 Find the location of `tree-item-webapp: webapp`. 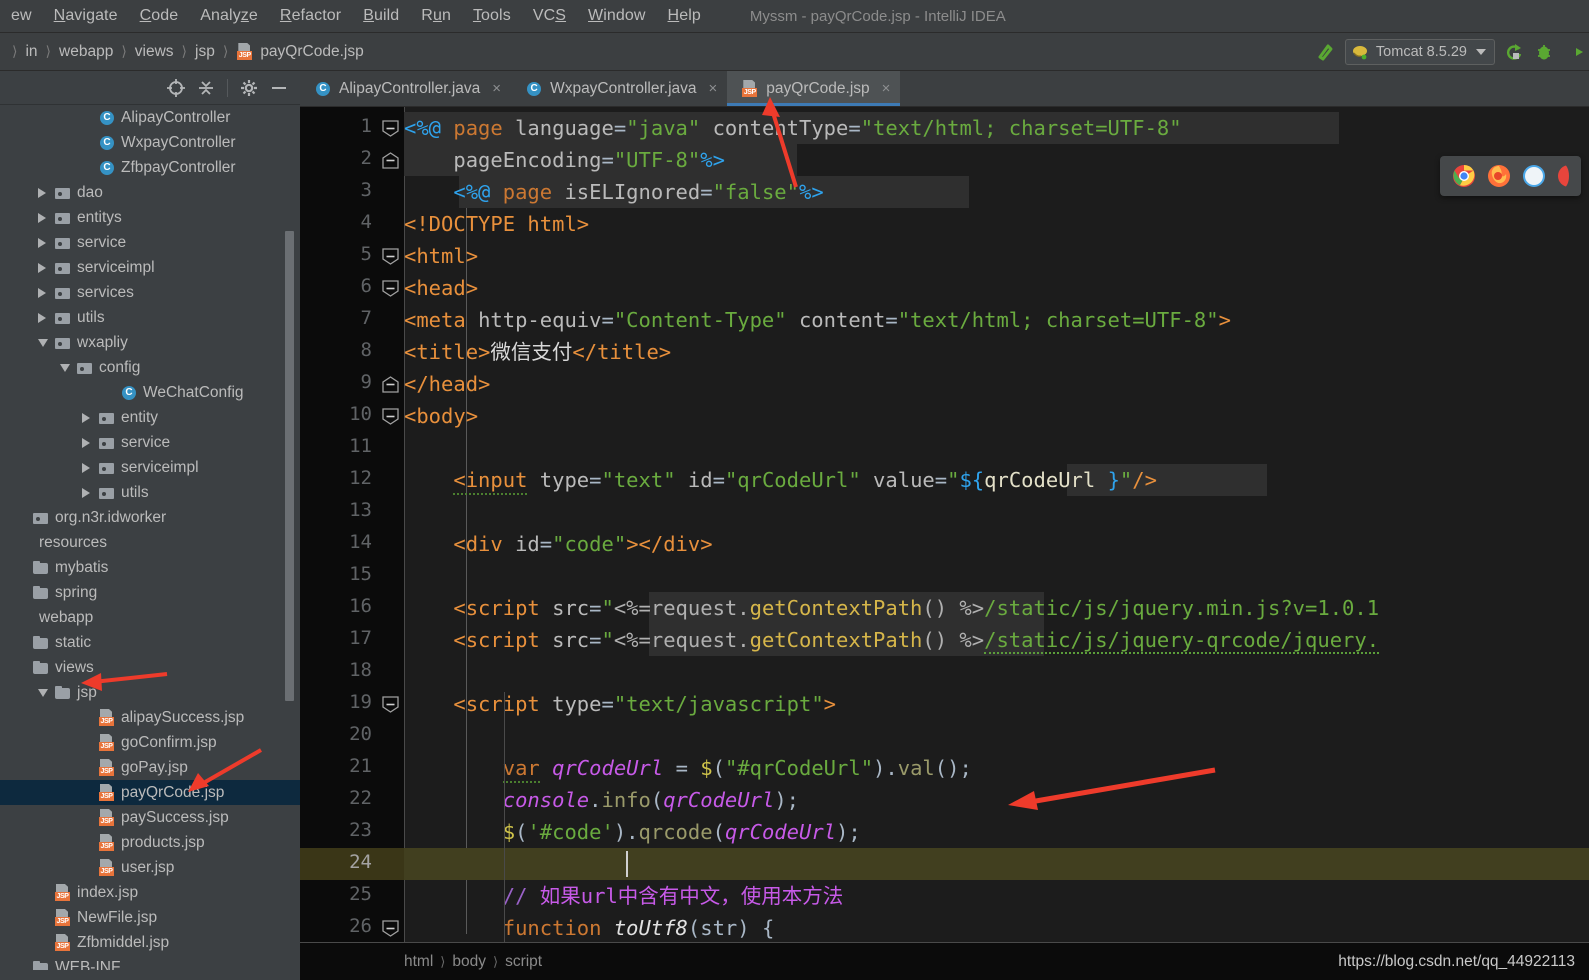

tree-item-webapp: webapp is located at coordinates (150, 617).